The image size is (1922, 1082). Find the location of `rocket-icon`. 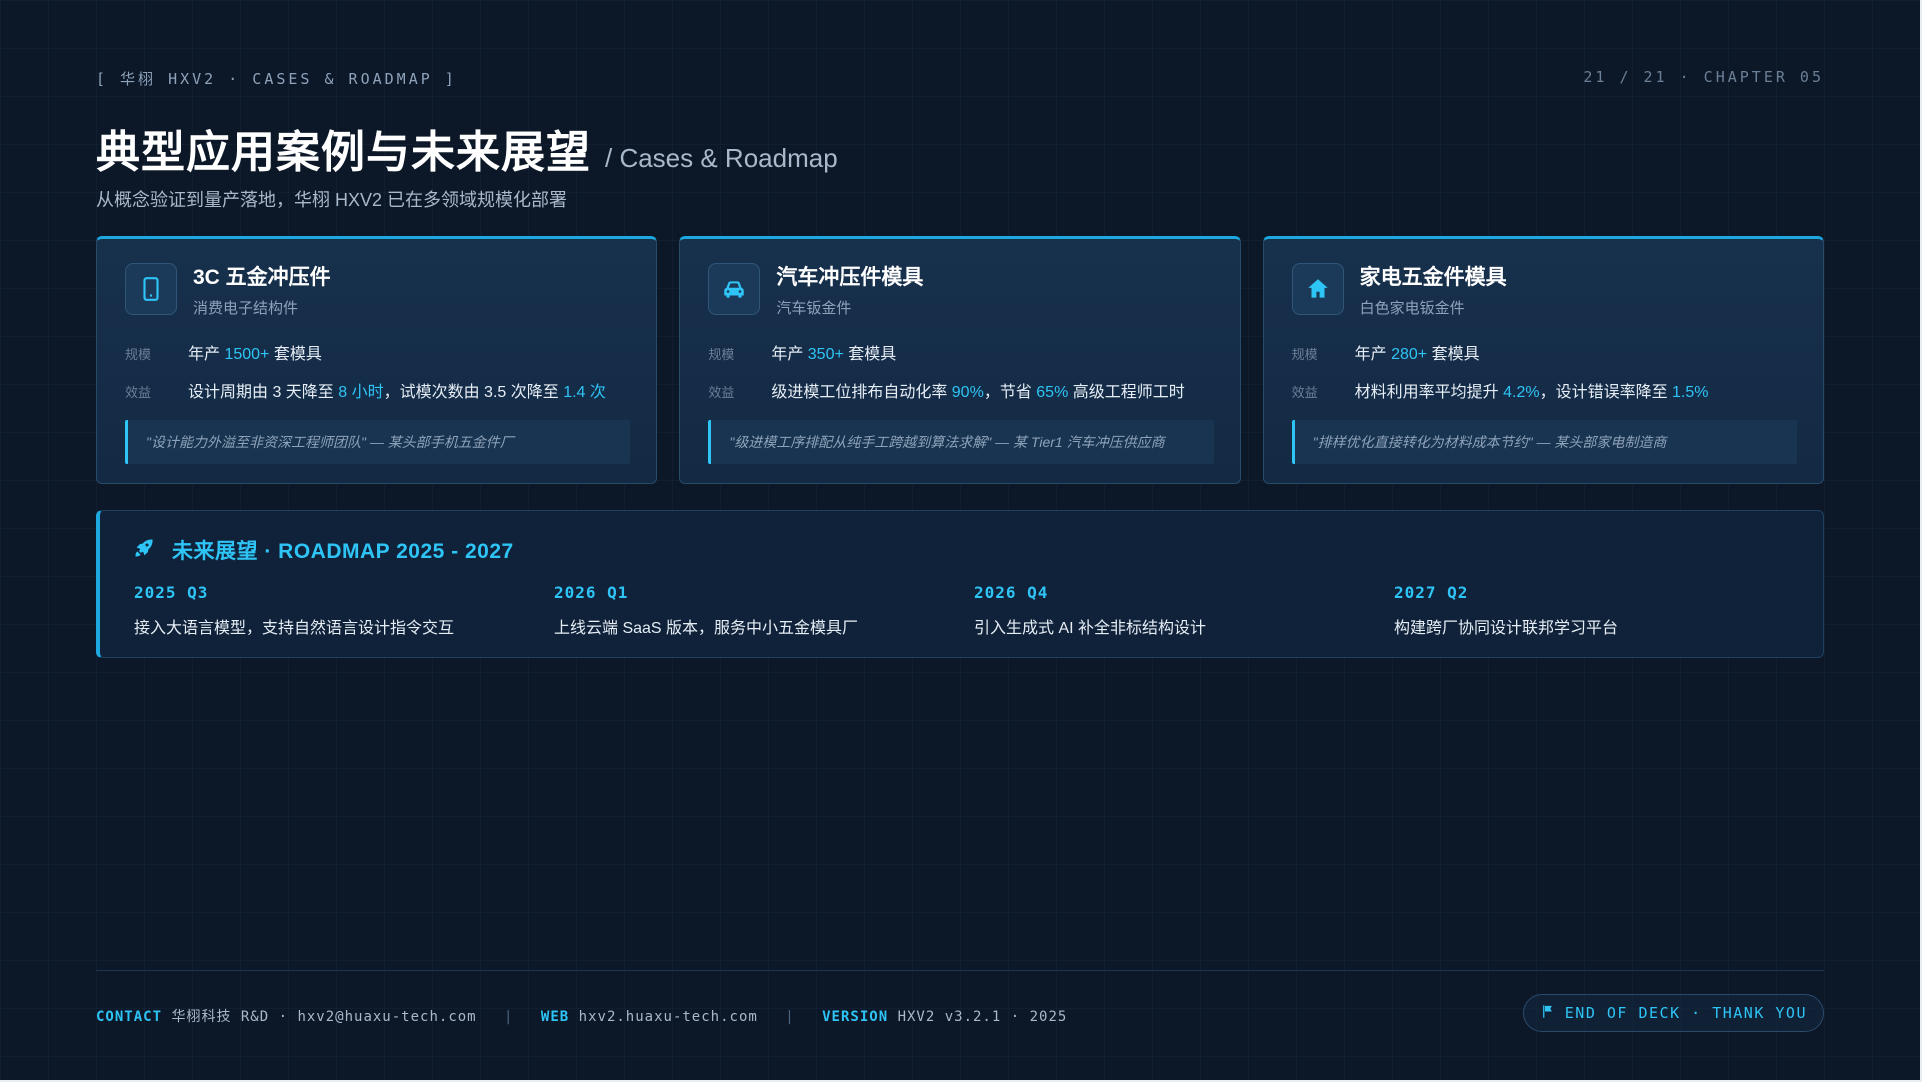

rocket-icon is located at coordinates (144, 550).